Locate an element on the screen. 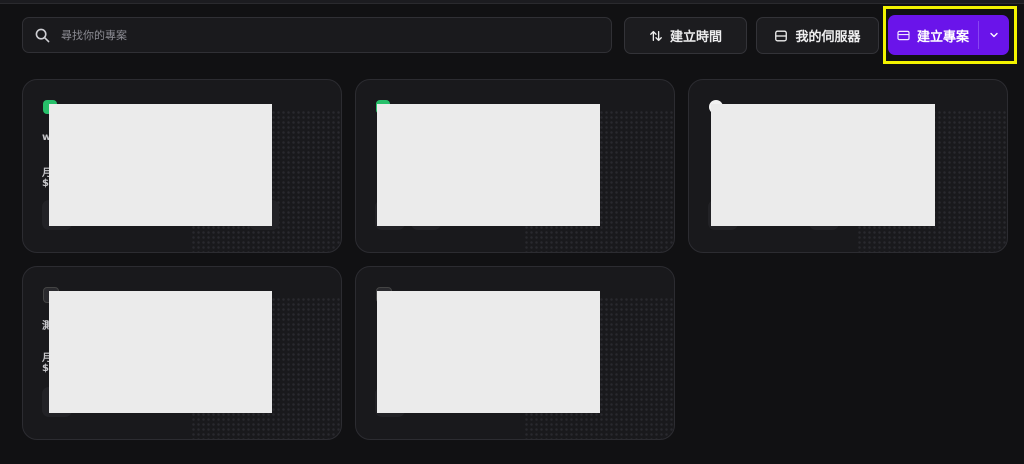 This screenshot has height=464, width=1024. create-project-button: 建立專案 is located at coordinates (933, 35).